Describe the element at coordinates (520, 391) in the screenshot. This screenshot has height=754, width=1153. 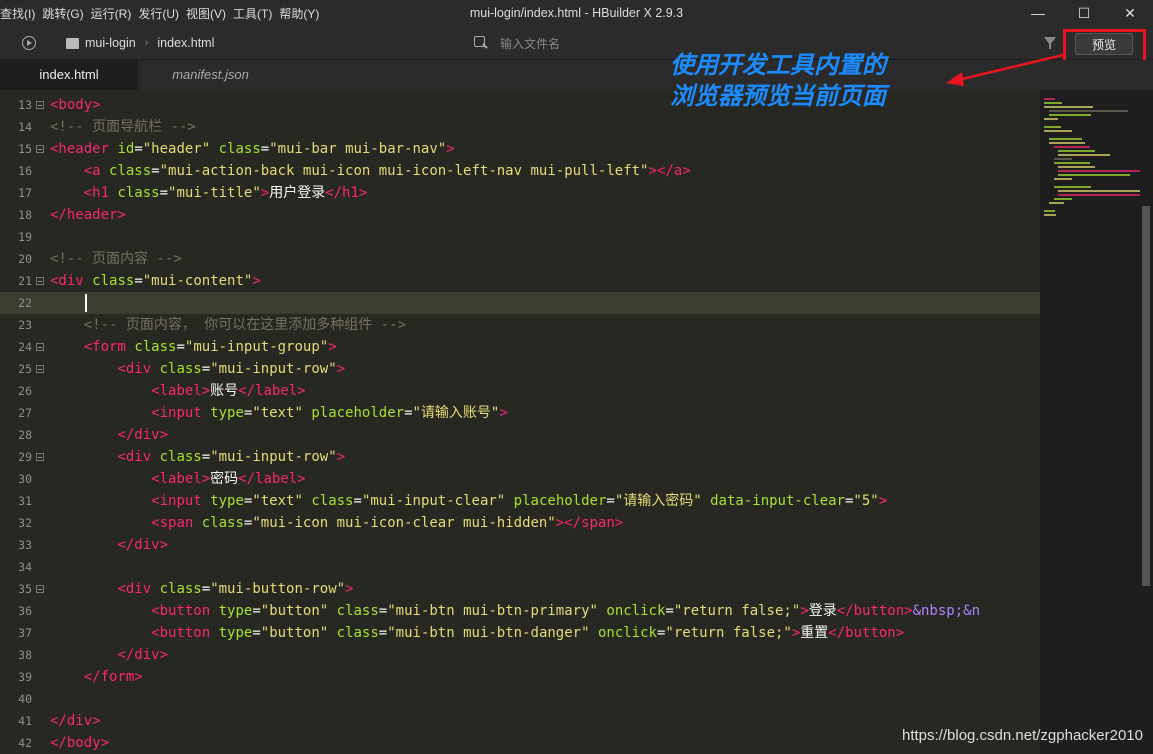
I see `code-line: 26 <label>账号</label>` at that location.